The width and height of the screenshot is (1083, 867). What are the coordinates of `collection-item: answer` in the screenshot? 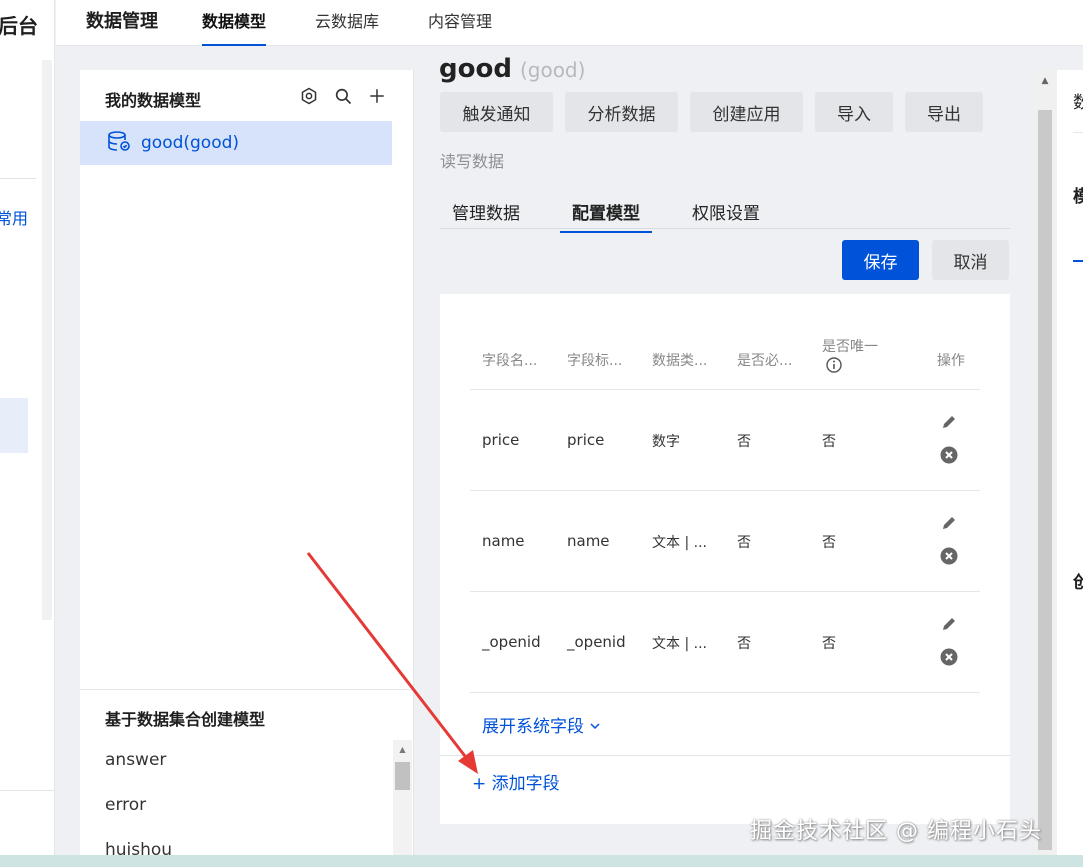 It's located at (245, 772).